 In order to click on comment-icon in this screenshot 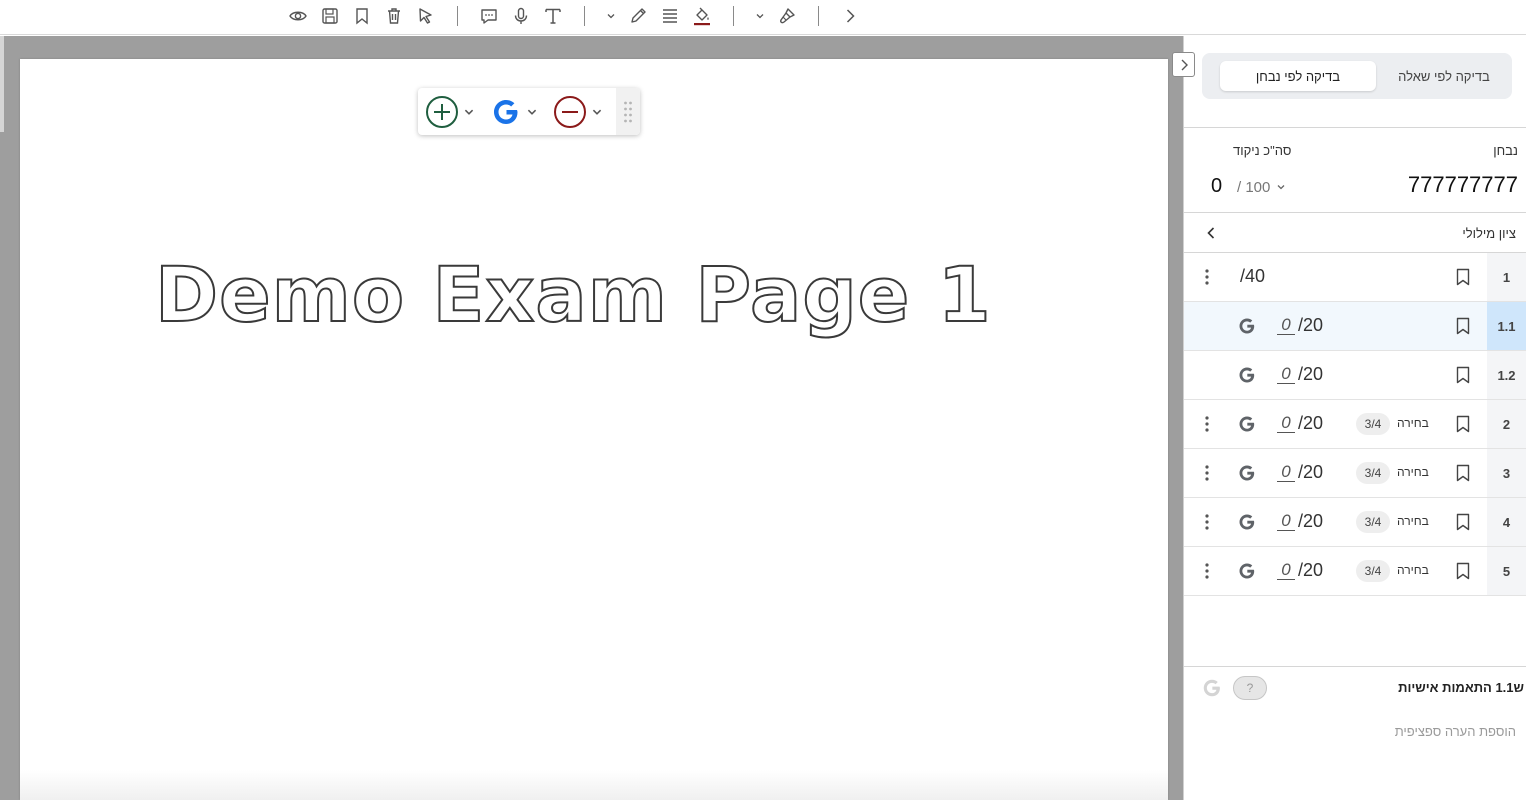, I will do `click(489, 16)`.